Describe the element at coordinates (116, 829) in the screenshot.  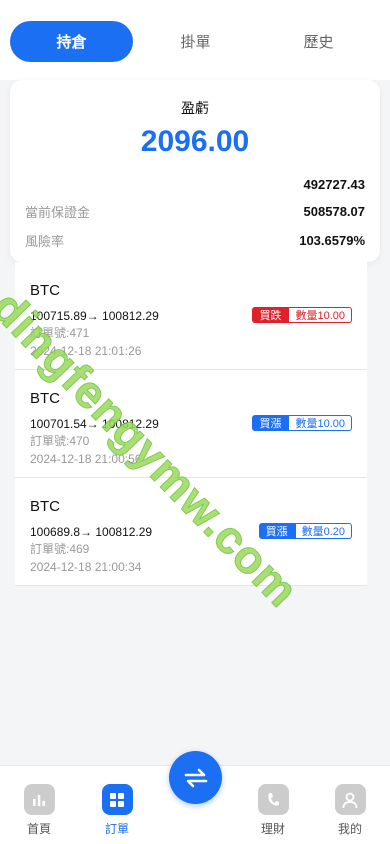
I see `nav-orders-label: 訂單` at that location.